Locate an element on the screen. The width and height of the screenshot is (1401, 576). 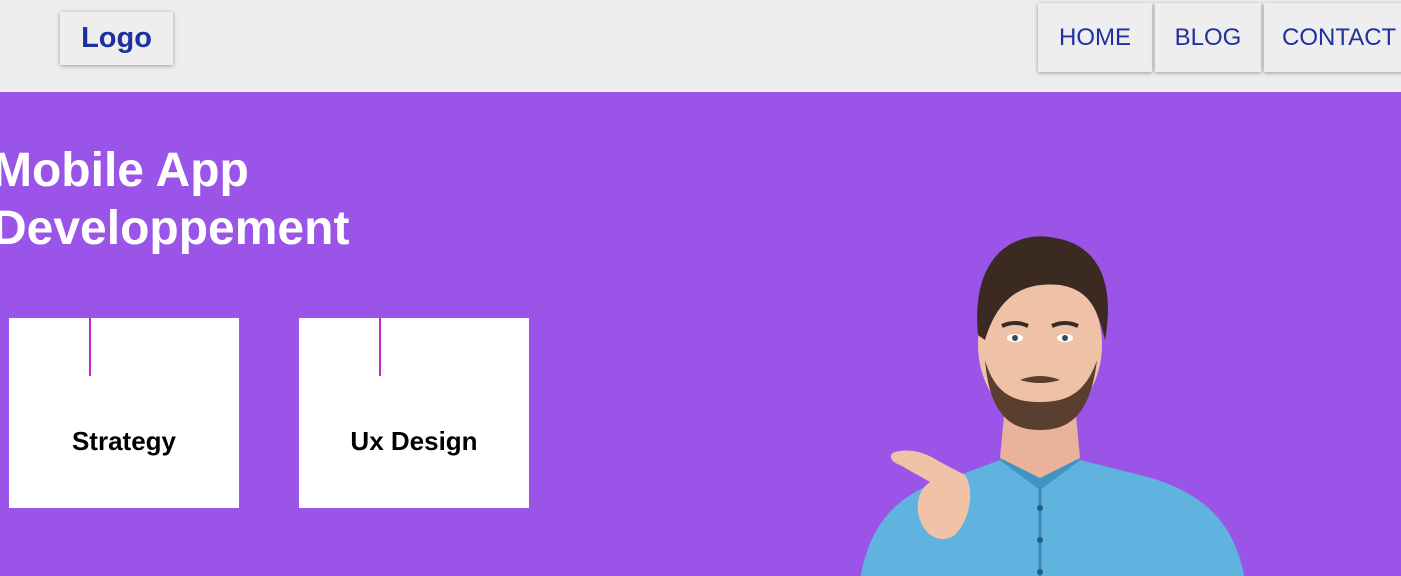
hero-title-line1: Mobile App is located at coordinates (124, 170).